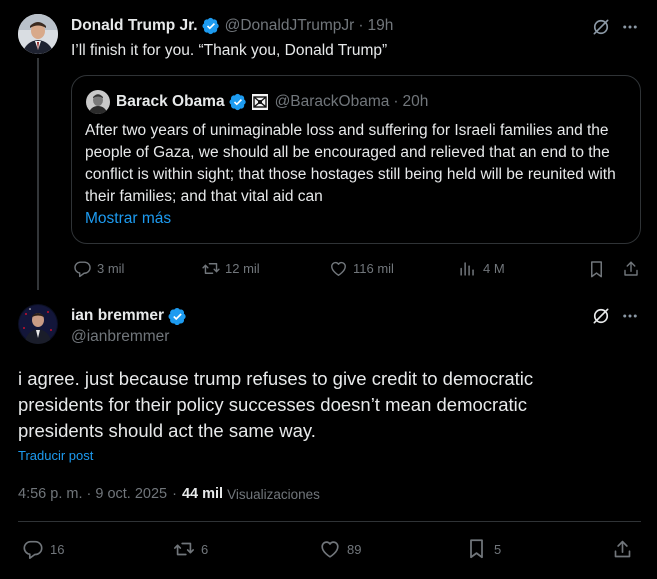  What do you see at coordinates (57, 549) in the screenshot?
I see `reply-count: 16` at bounding box center [57, 549].